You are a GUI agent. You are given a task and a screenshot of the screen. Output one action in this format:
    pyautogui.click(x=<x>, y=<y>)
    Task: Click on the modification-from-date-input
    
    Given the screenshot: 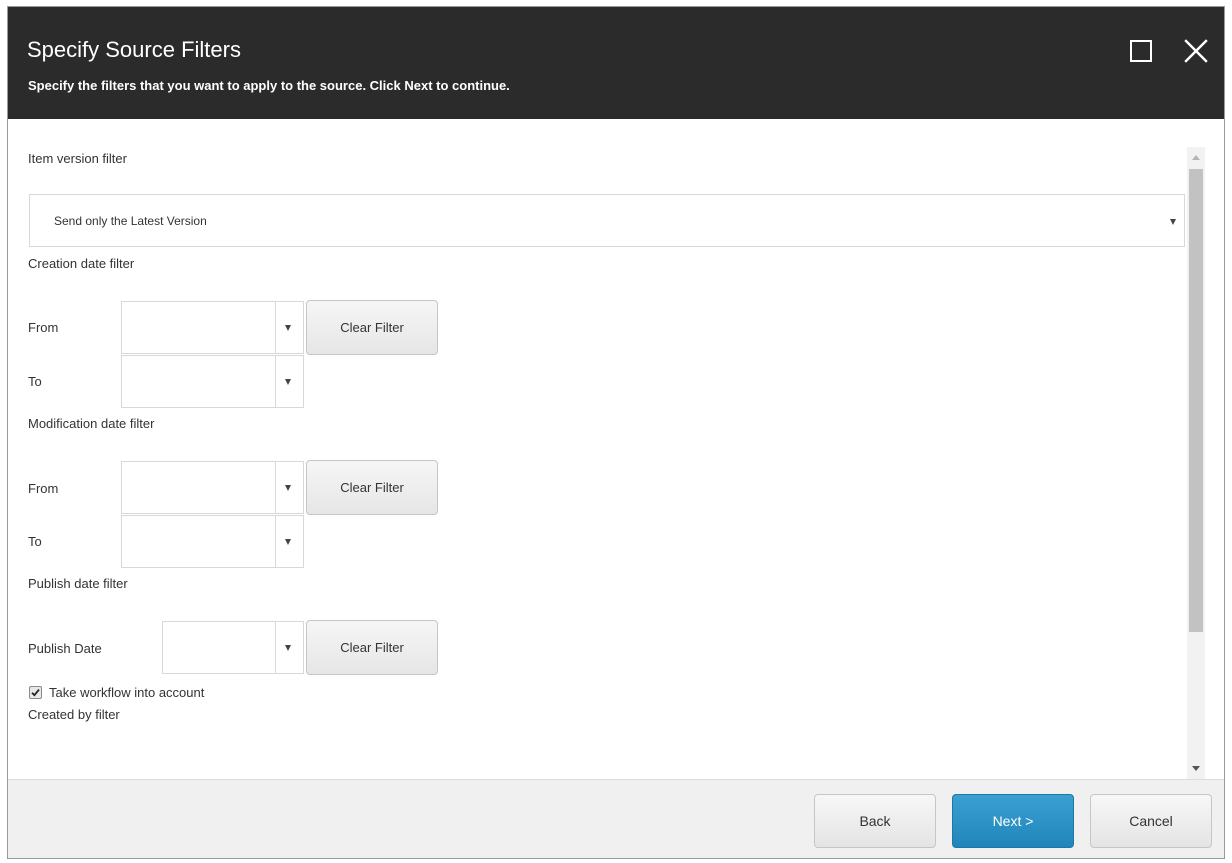 What is the action you would take?
    pyautogui.click(x=212, y=487)
    